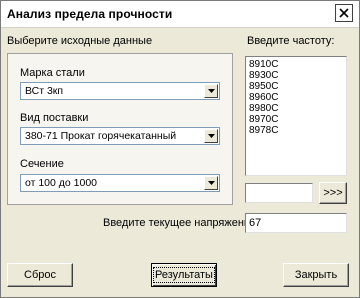  I want to click on section-select: от 100 до 1000, so click(120, 183).